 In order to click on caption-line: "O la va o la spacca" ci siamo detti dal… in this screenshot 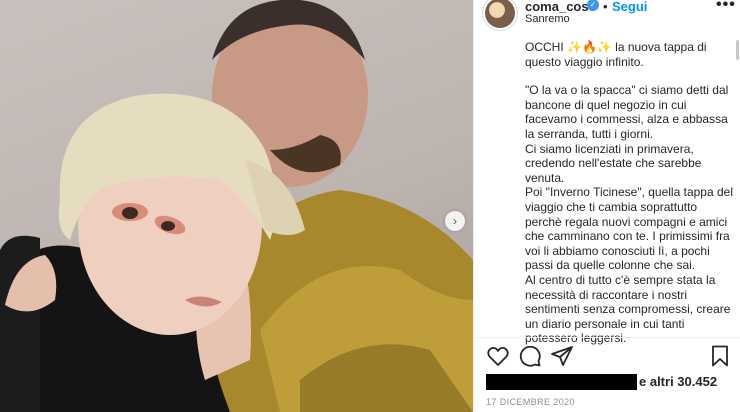, I will do `click(627, 112)`.